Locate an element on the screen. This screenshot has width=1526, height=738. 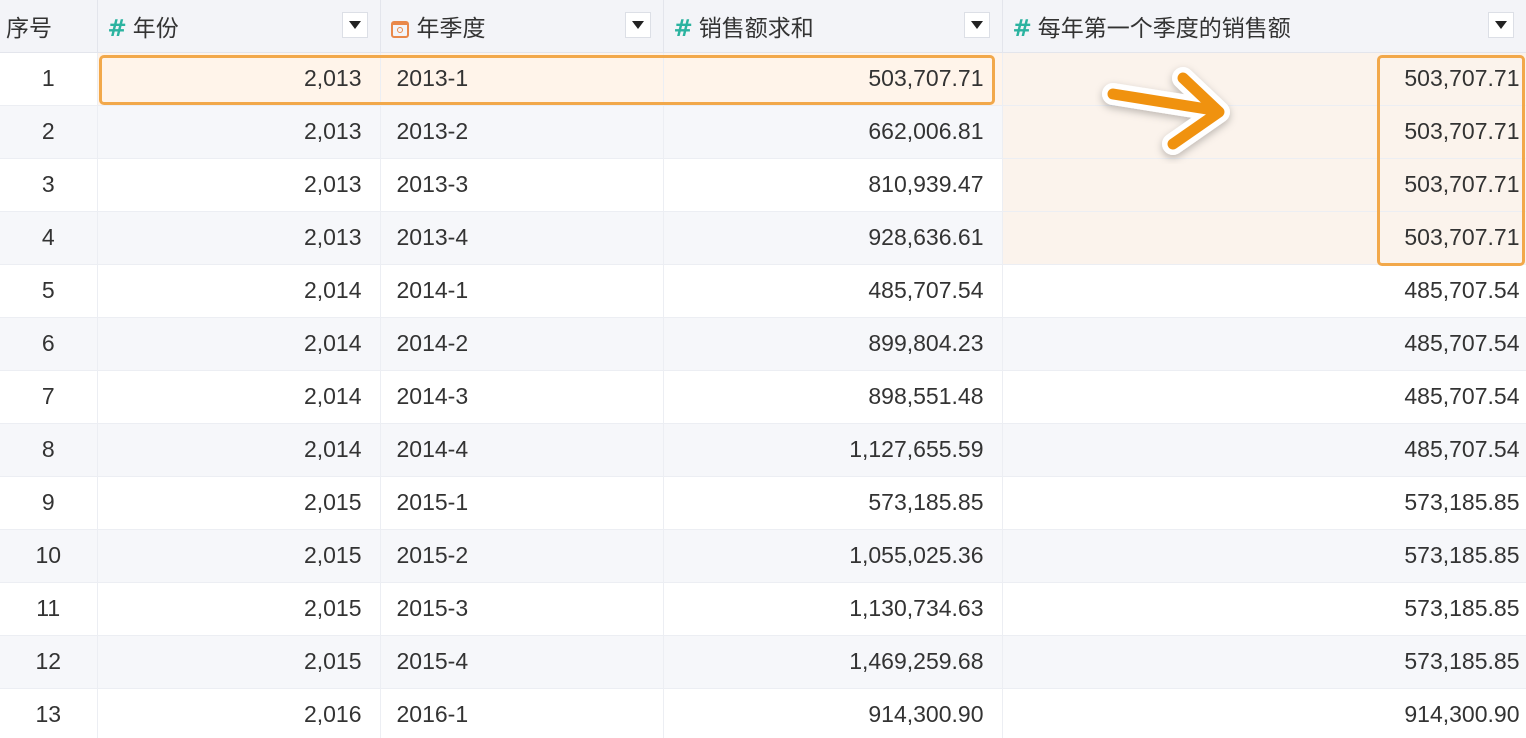
cell-seq: 11 is located at coordinates (49, 609).